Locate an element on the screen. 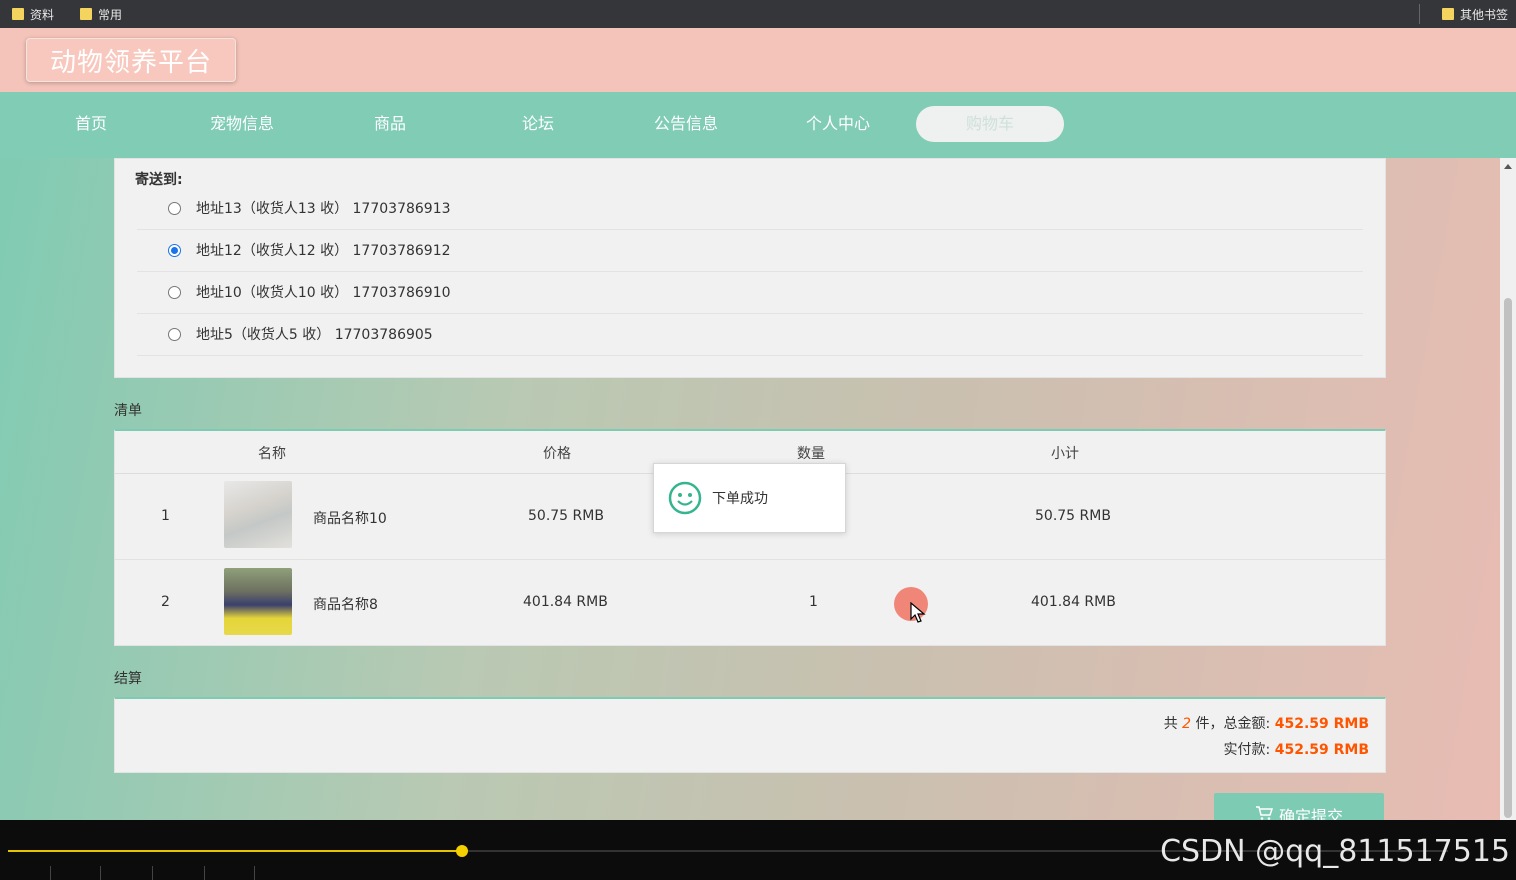 The height and width of the screenshot is (880, 1516). settlement-title: 结算 is located at coordinates (128, 679).